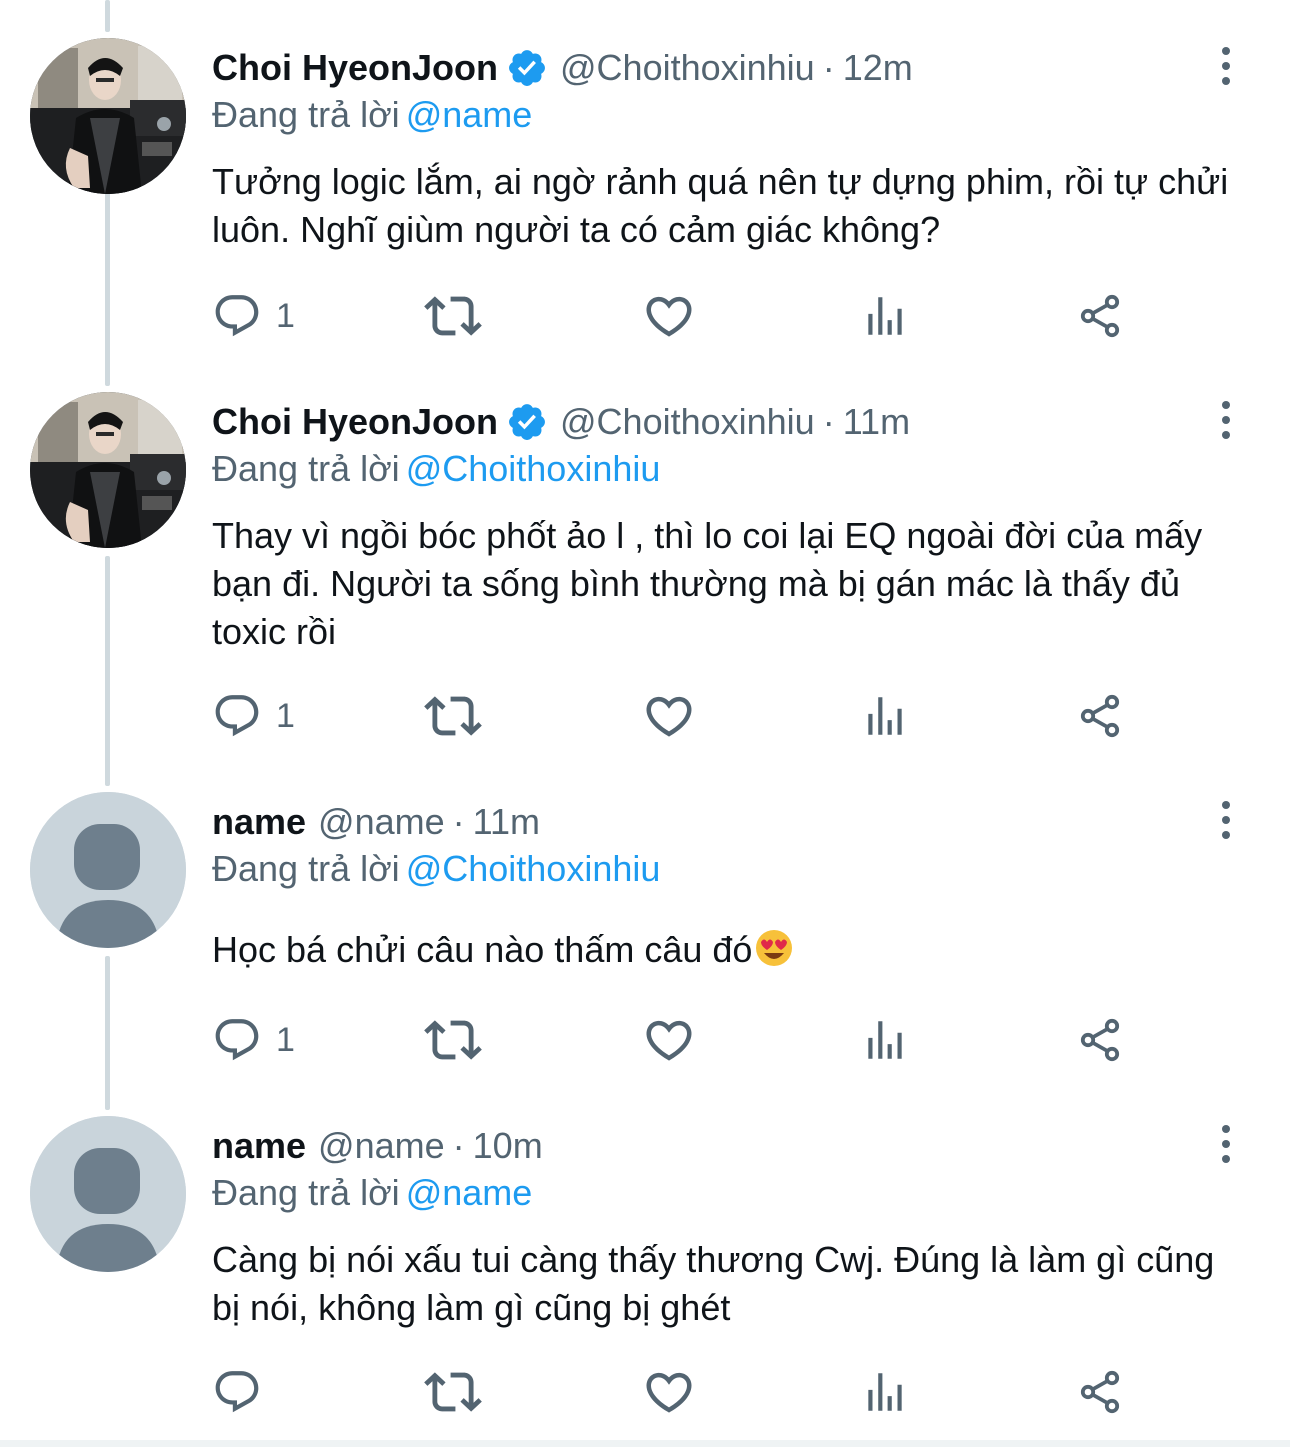 This screenshot has width=1290, height=1447. I want to click on tweet-header: Choi HyeonJoon @Choithoxinhiu · 12m, so click(706, 68).